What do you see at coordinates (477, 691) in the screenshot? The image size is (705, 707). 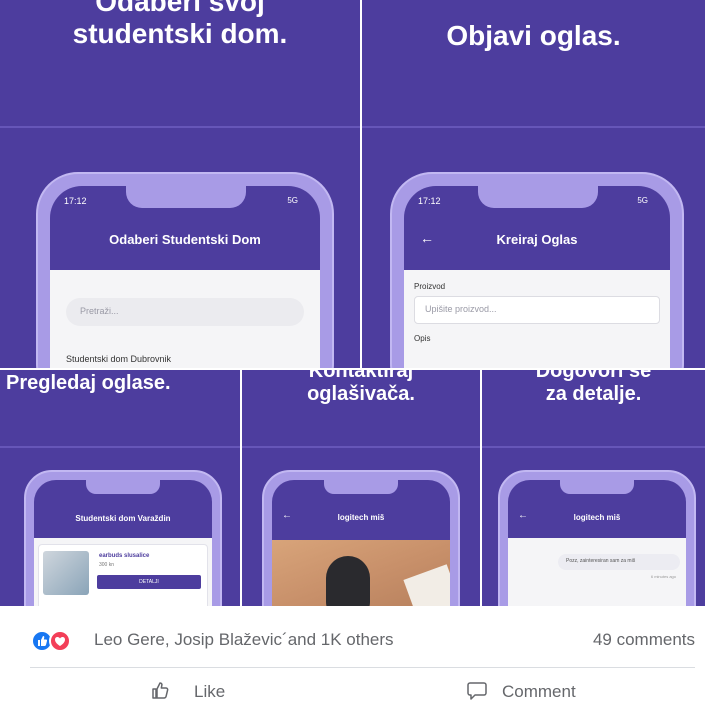 I see `comment-icon` at bounding box center [477, 691].